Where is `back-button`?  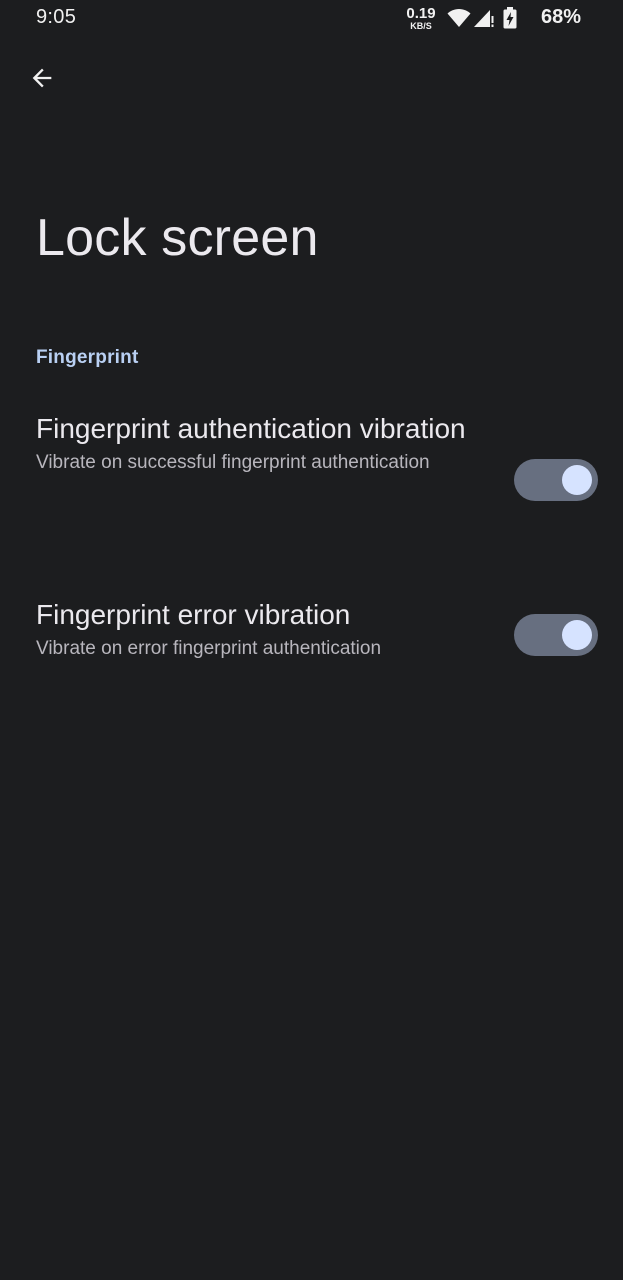 back-button is located at coordinates (42, 78).